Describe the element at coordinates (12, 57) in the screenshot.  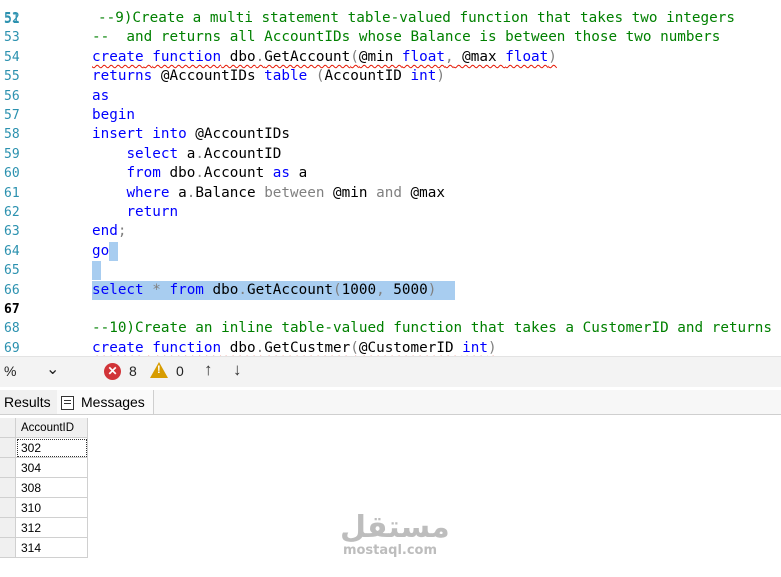
I see `line-number: 54` at that location.